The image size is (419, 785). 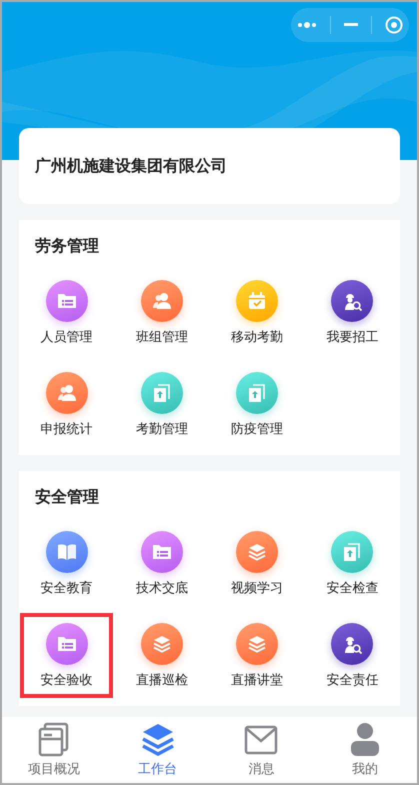 I want to click on book-icon, so click(x=67, y=552).